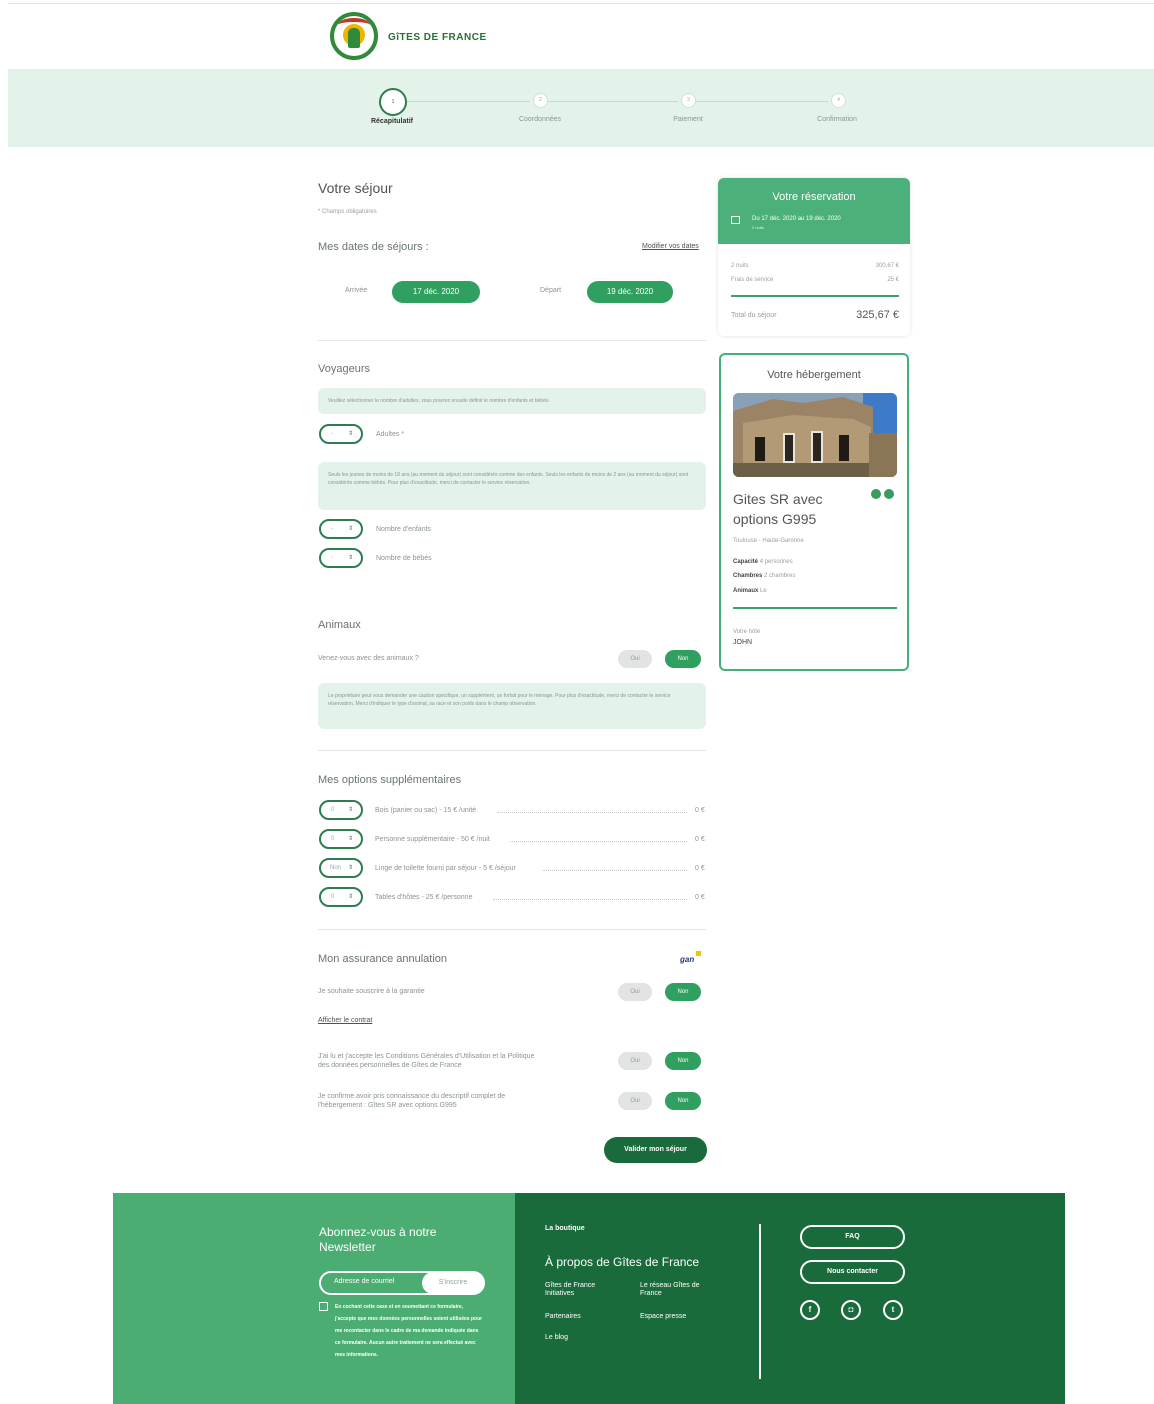 The width and height of the screenshot is (1154, 1404). I want to click on twitter-icon: t, so click(893, 1310).